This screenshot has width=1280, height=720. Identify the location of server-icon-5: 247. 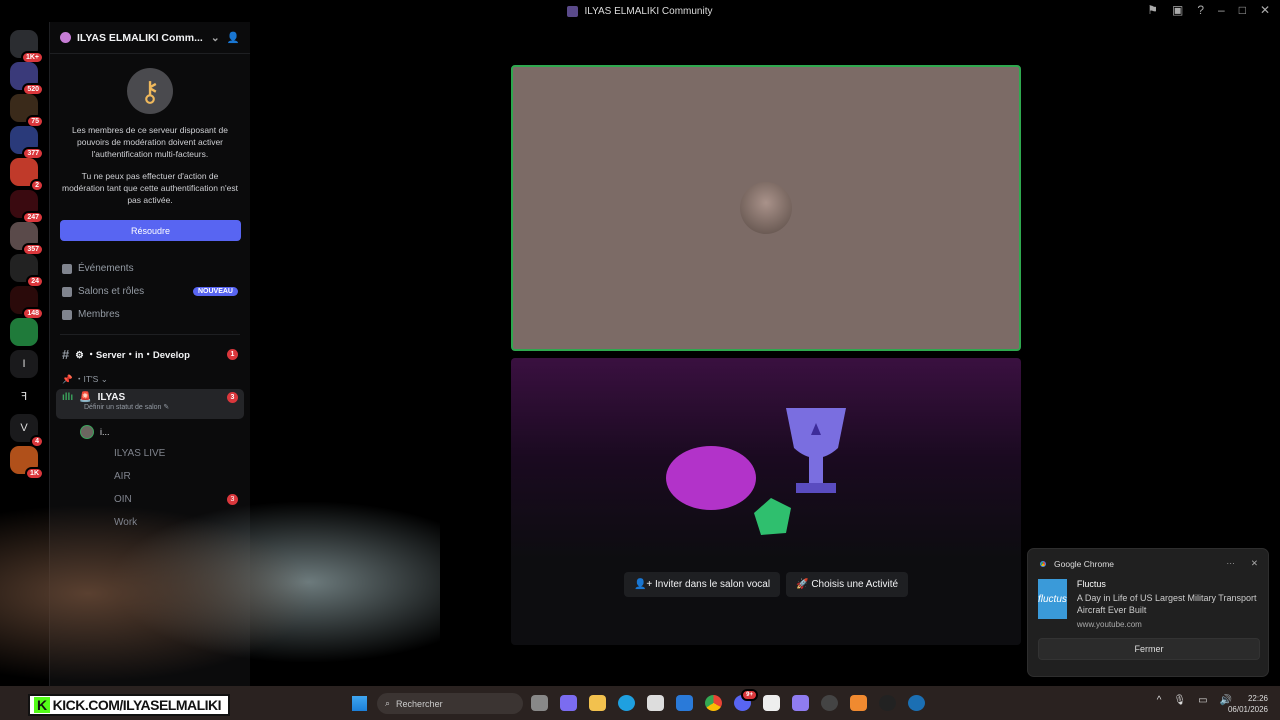
(27, 207).